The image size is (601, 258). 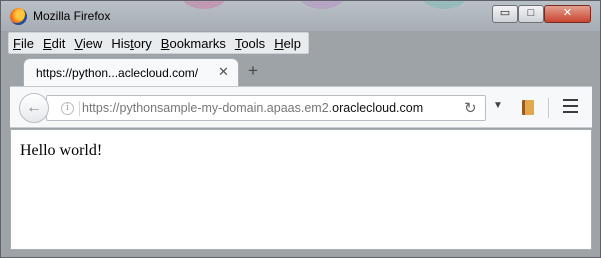 I want to click on minimize-button: ▭, so click(x=505, y=14).